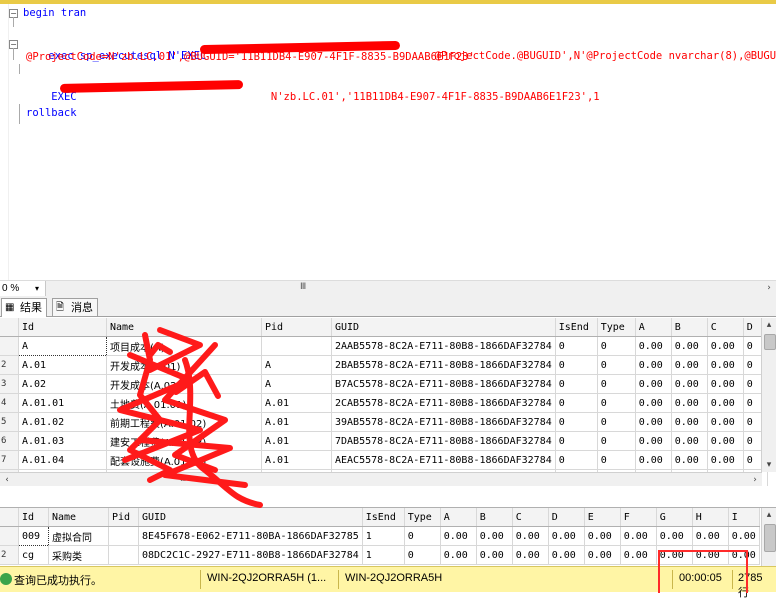  What do you see at coordinates (78, 555) in the screenshot?
I see `table-cell: 采购类` at bounding box center [78, 555].